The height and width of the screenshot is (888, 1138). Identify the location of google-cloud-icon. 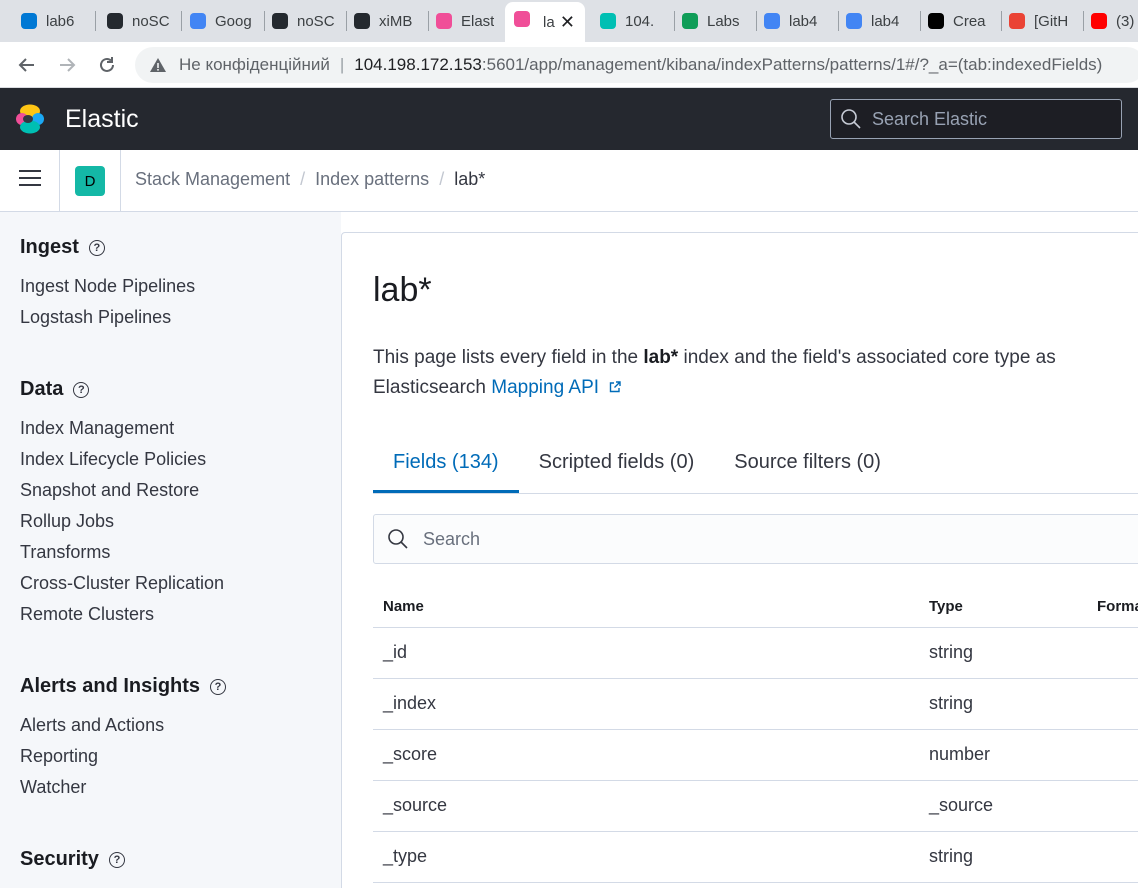
(198, 21).